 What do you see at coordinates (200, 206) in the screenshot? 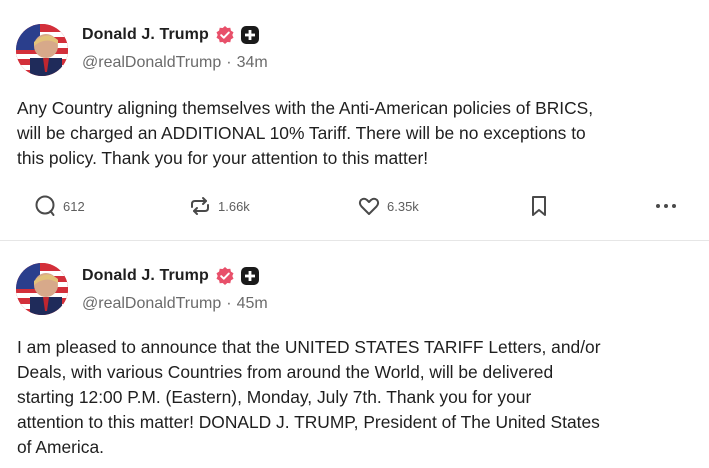
I see `repost-icon` at bounding box center [200, 206].